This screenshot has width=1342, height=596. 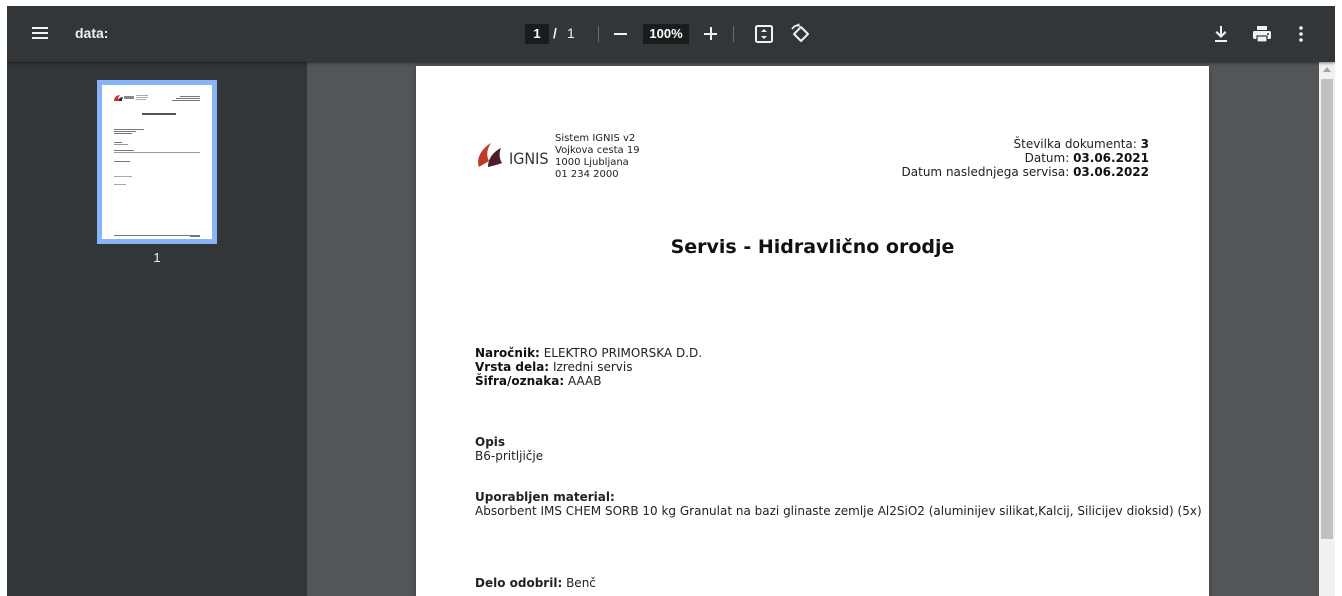 I want to click on client-label: Naročnik:, so click(x=507, y=353).